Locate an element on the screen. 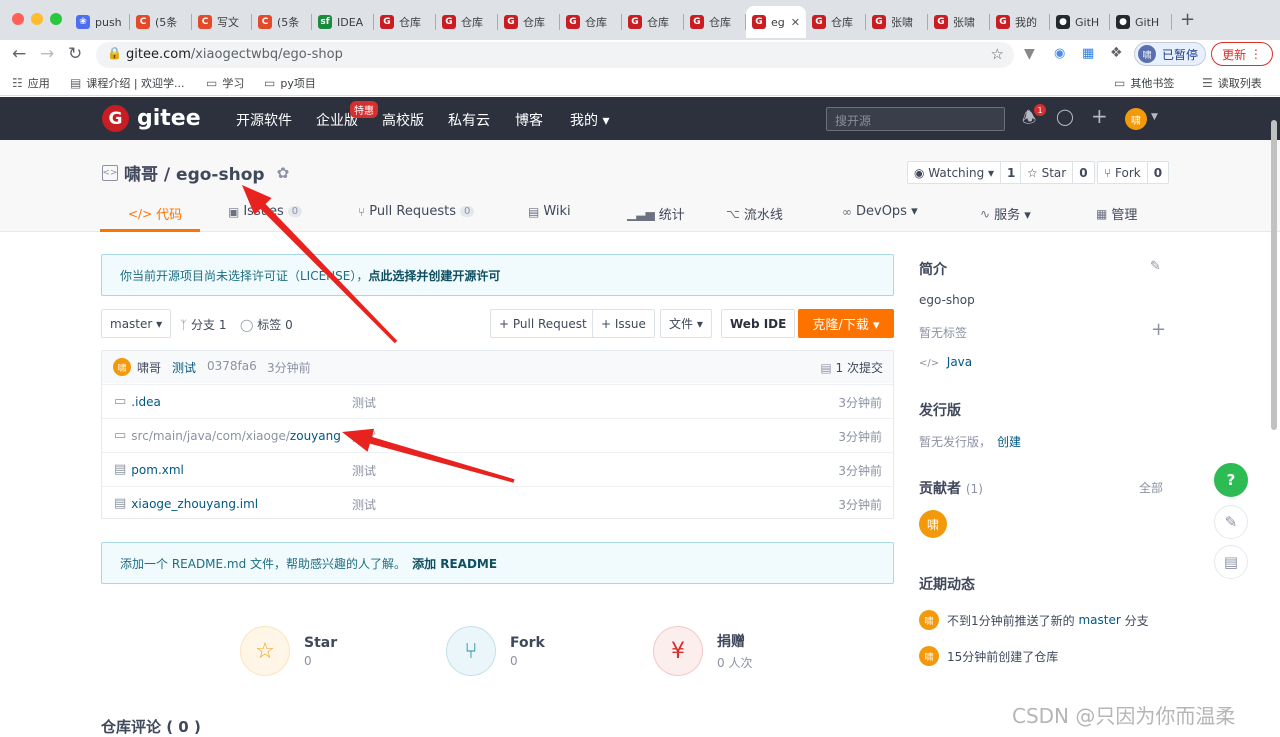  red-arrows is located at coordinates (378, 334).